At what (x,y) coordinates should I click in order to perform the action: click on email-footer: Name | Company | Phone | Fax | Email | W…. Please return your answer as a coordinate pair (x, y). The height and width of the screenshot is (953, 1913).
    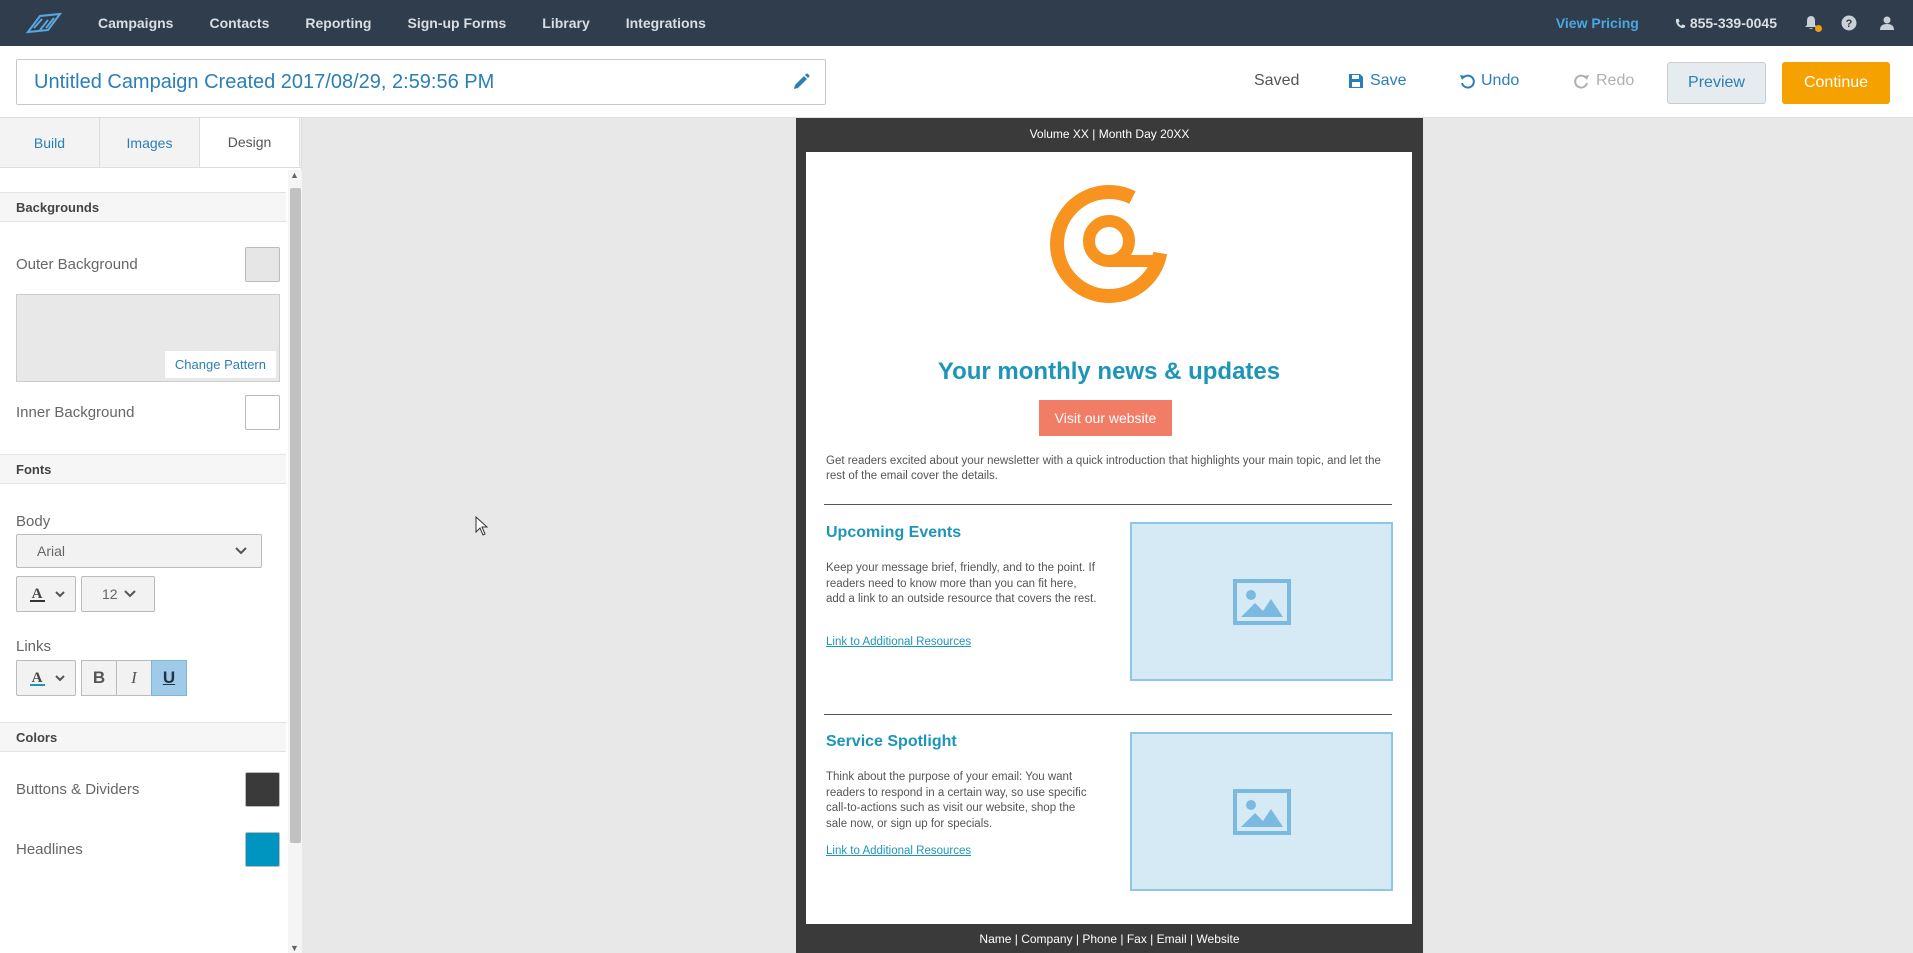
    Looking at the image, I should click on (1109, 938).